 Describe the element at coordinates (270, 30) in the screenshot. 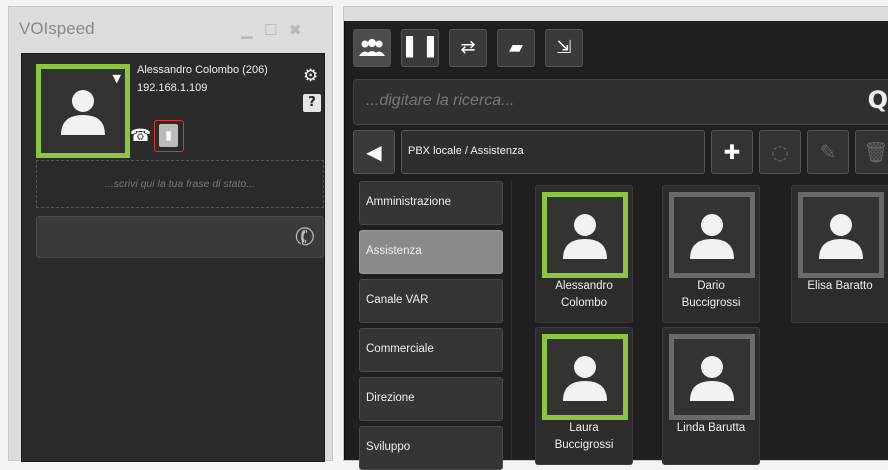

I see `maximize-icon: ☐` at that location.